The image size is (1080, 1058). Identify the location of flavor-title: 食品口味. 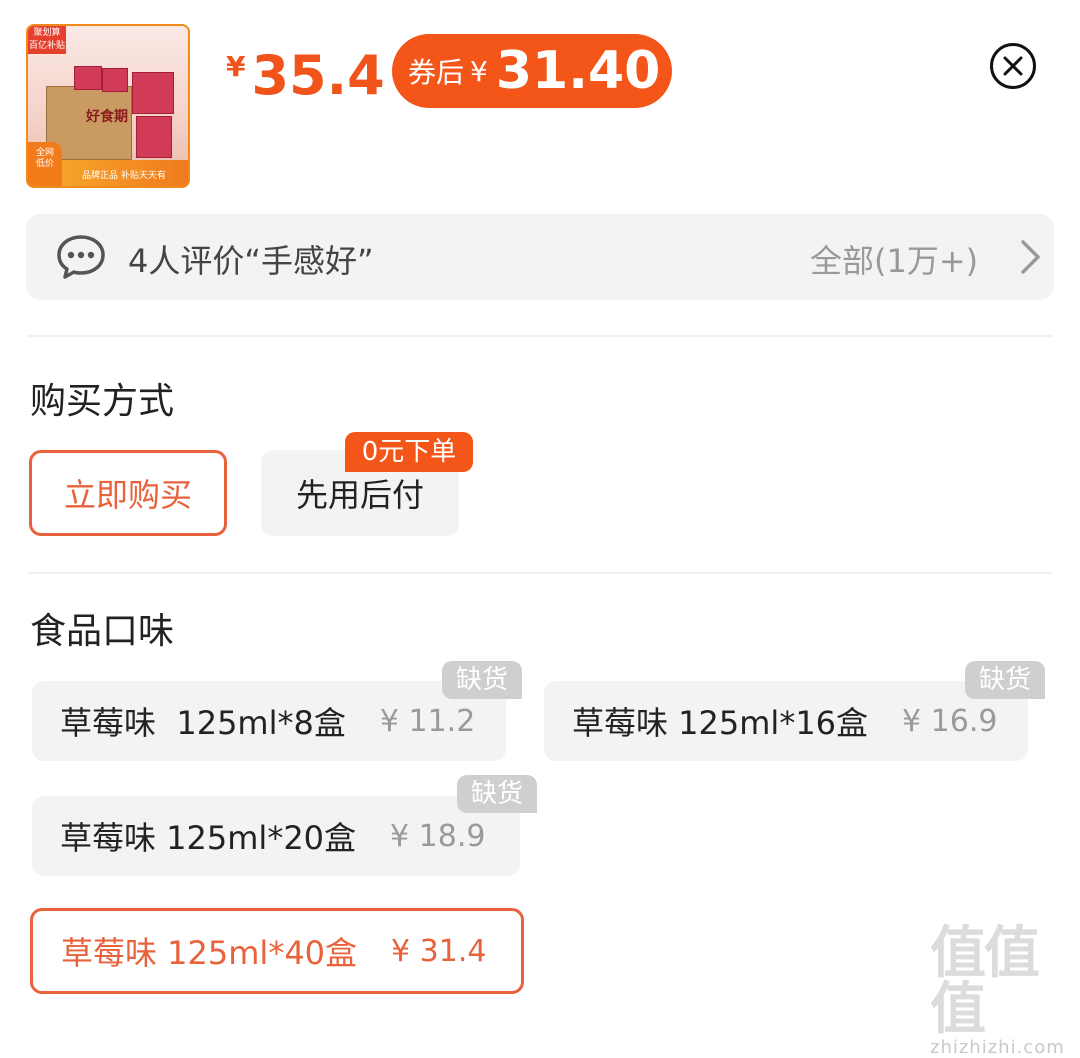
(102, 631).